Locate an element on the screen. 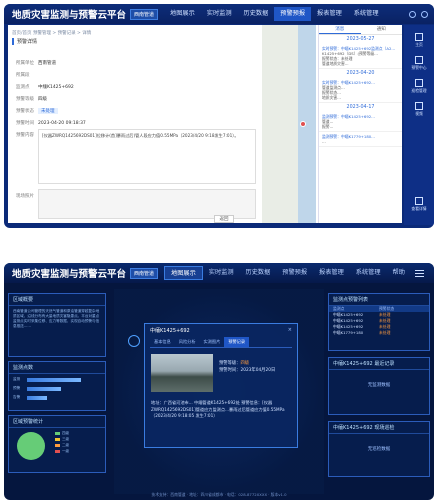 The height and width of the screenshot is (504, 438). tab-notices: 通知 is located at coordinates (382, 29).